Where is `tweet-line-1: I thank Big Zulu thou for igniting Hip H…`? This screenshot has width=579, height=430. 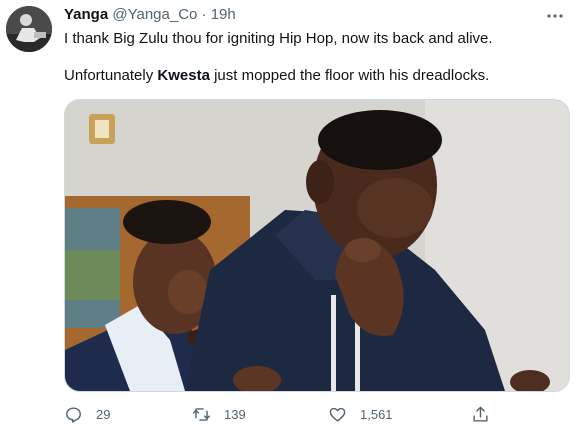 tweet-line-1: I thank Big Zulu thou for igniting Hip H… is located at coordinates (278, 38).